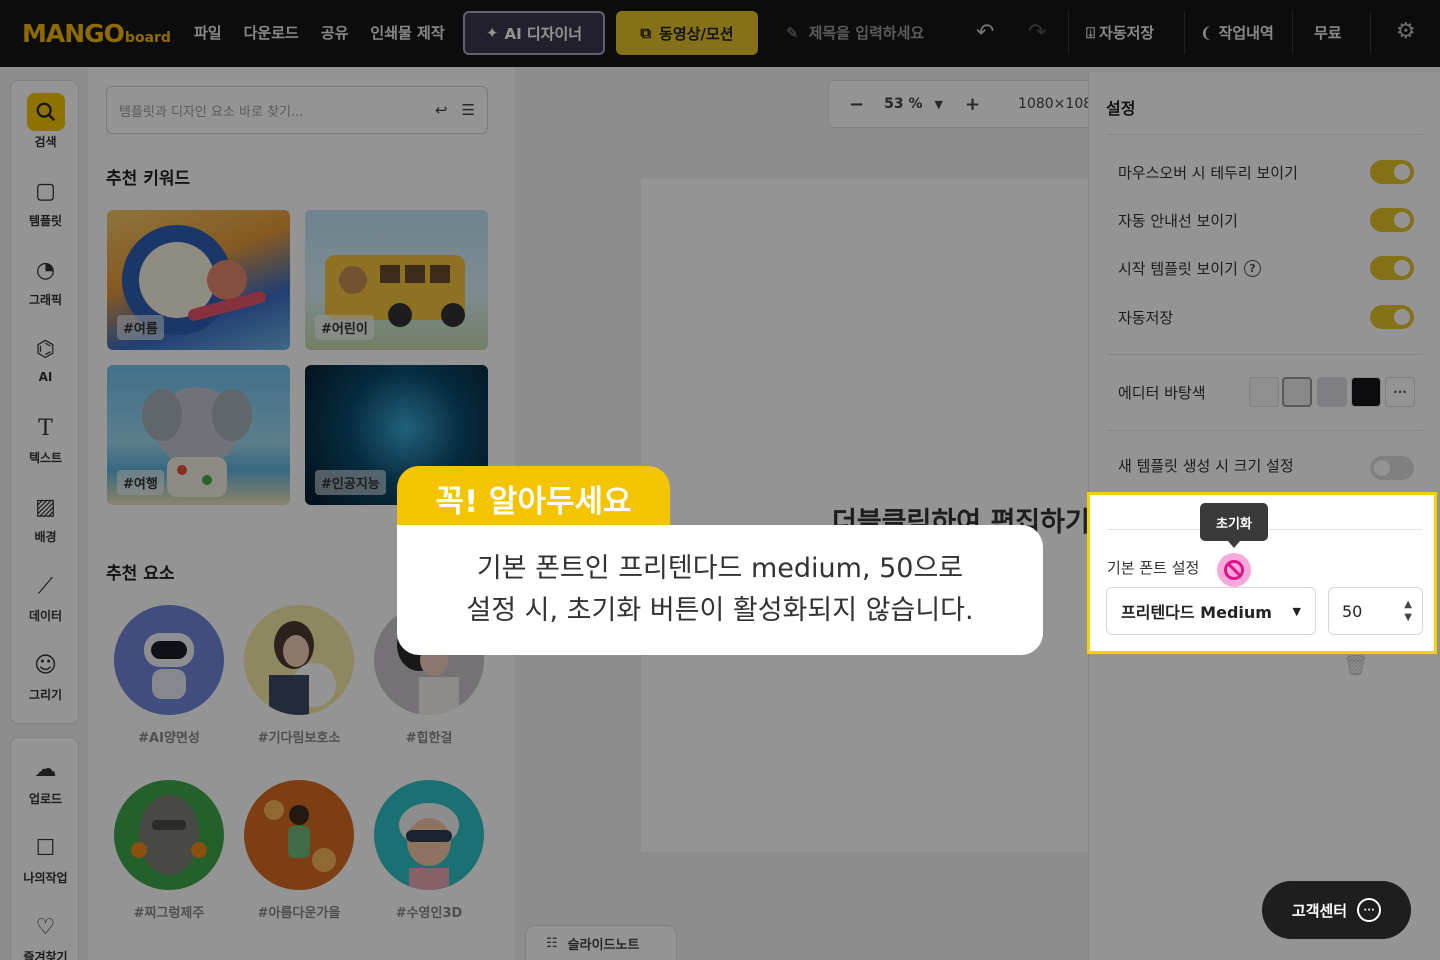 This screenshot has height=960, width=1440. Describe the element at coordinates (533, 500) in the screenshot. I see `callout-title: 꼭! 알아두세요` at that location.